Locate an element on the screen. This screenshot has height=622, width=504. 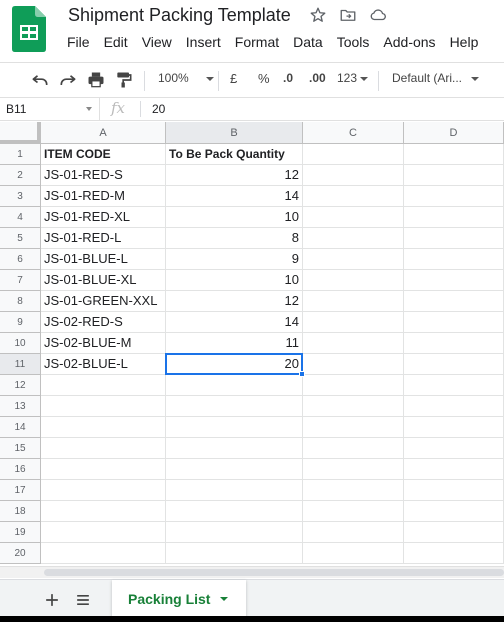
cell-b15 is located at coordinates (234, 448).